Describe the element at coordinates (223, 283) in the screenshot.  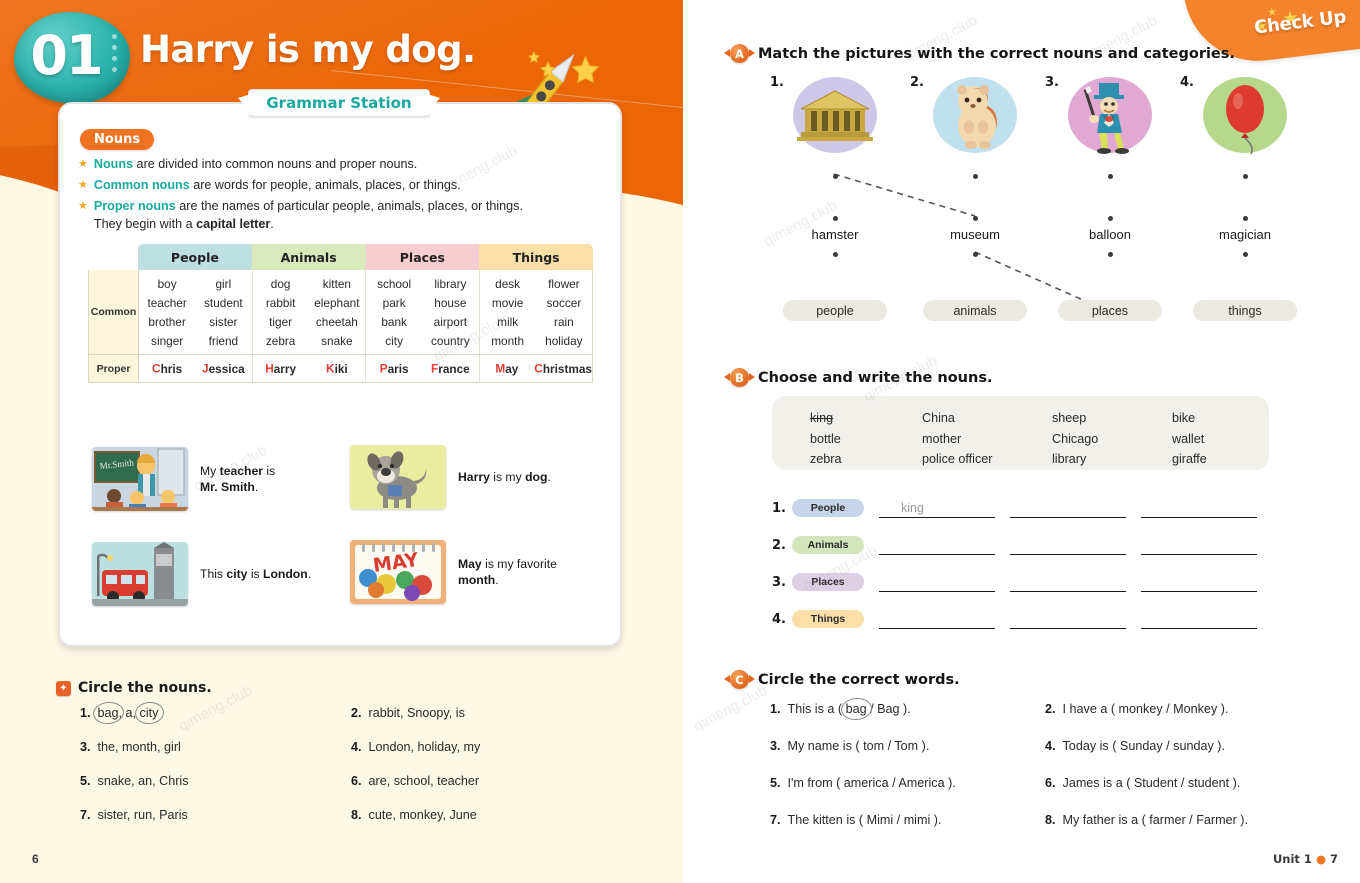
I see `table-word: girl` at that location.